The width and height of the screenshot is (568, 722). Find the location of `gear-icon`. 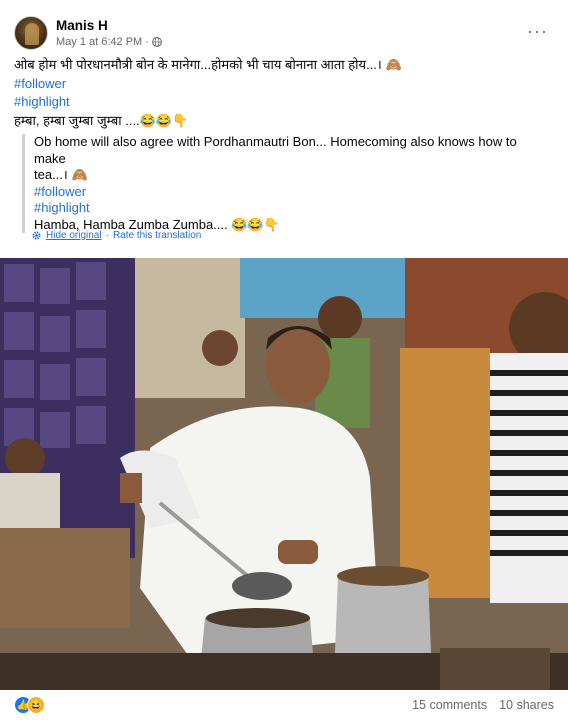

gear-icon is located at coordinates (36, 235).